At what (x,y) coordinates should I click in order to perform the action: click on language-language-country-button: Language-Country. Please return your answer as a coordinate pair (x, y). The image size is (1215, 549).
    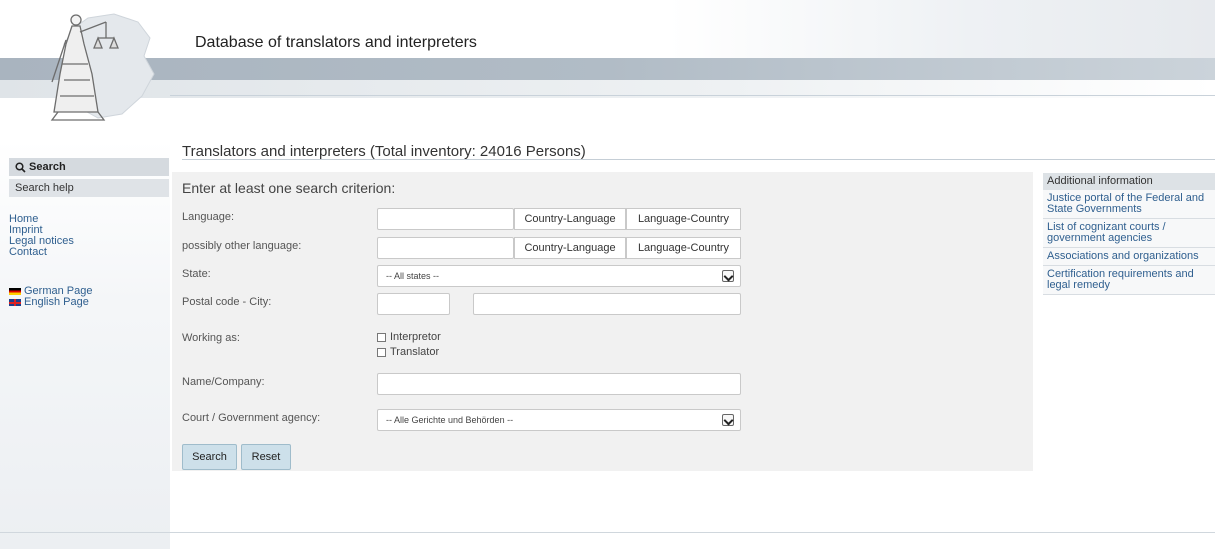
    Looking at the image, I should click on (683, 219).